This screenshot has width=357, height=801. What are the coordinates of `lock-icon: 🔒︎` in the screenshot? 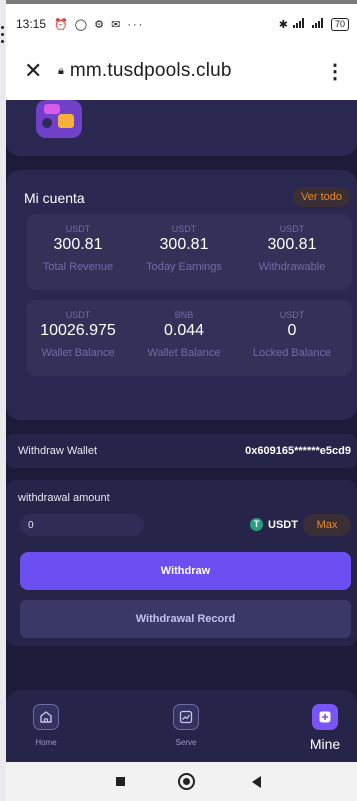 It's located at (61, 70).